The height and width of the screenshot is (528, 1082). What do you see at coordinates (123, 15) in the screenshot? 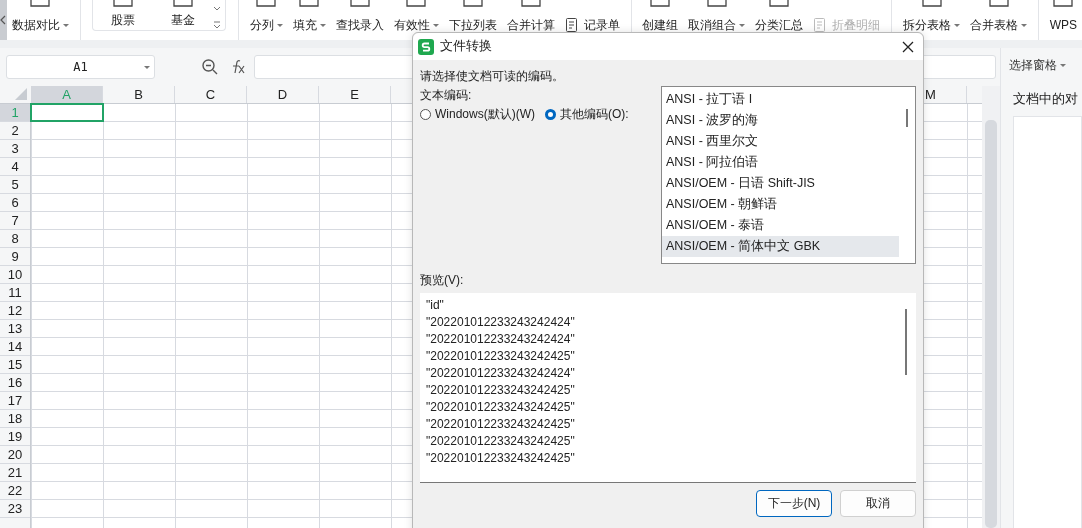
I see `ribbon-button: 股票` at bounding box center [123, 15].